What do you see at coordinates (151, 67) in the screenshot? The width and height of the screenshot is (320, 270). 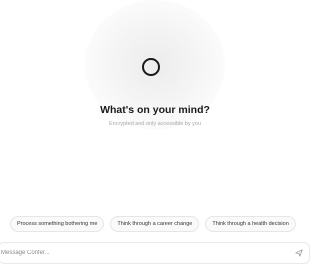 I see `ring-logo-icon` at bounding box center [151, 67].